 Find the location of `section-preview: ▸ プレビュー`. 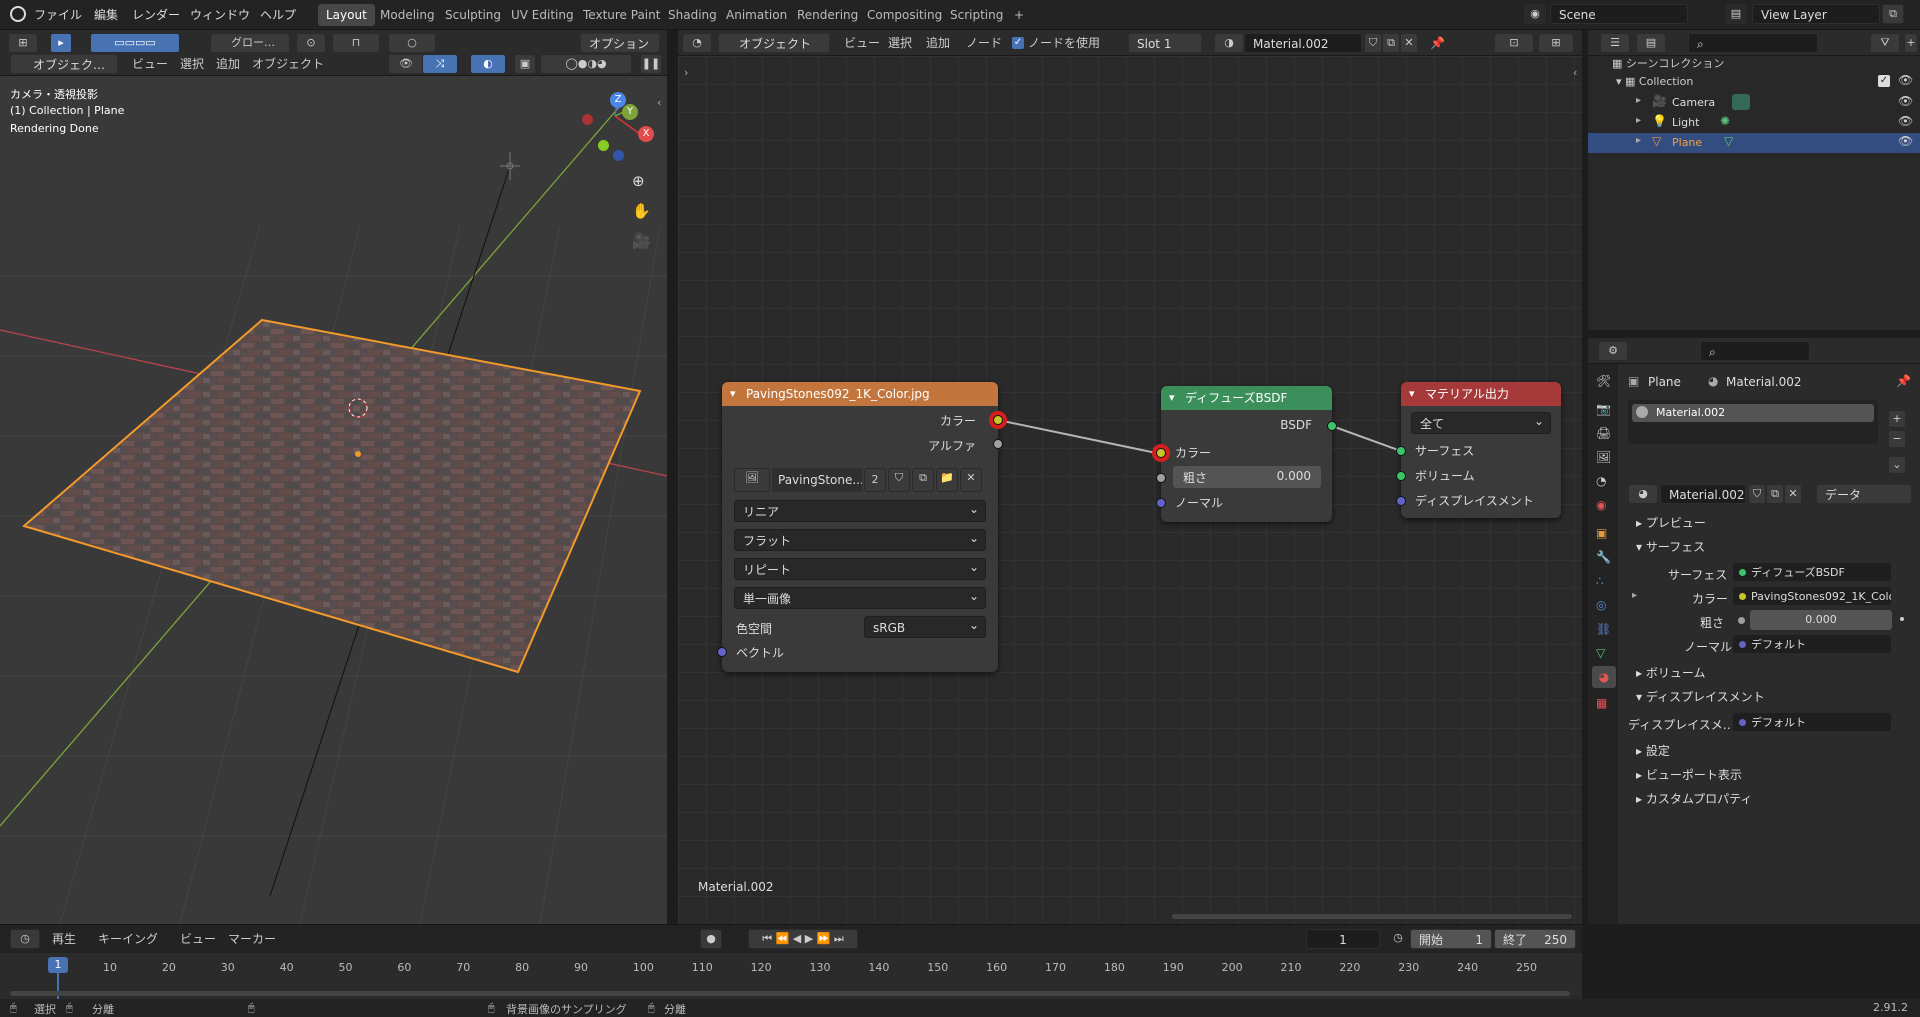

section-preview: ▸ プレビュー is located at coordinates (1671, 522).